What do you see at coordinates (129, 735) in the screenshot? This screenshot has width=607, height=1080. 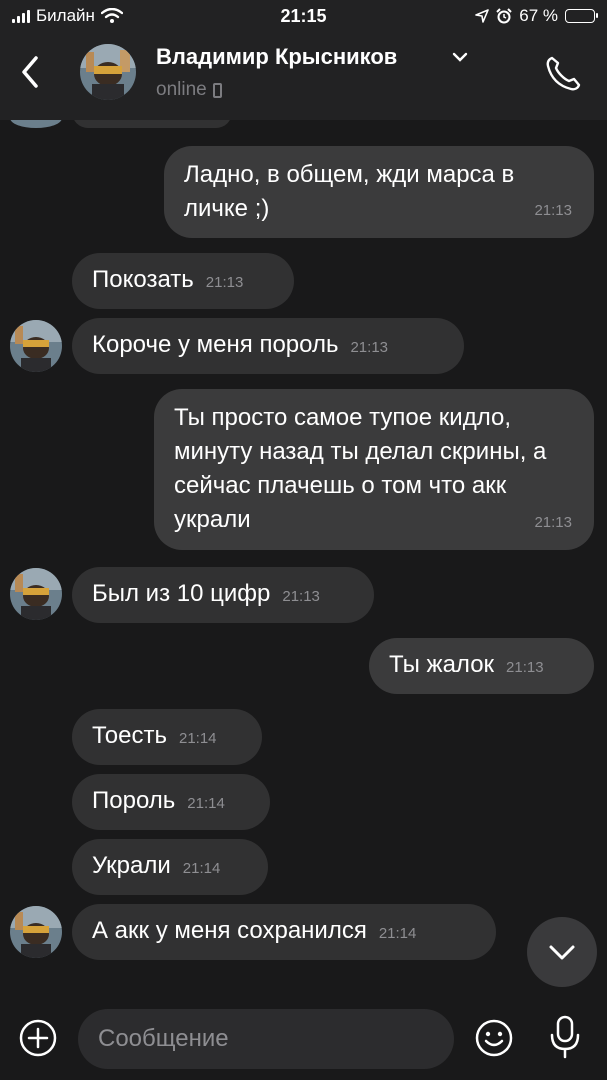 I see `message-text: Тоесть` at bounding box center [129, 735].